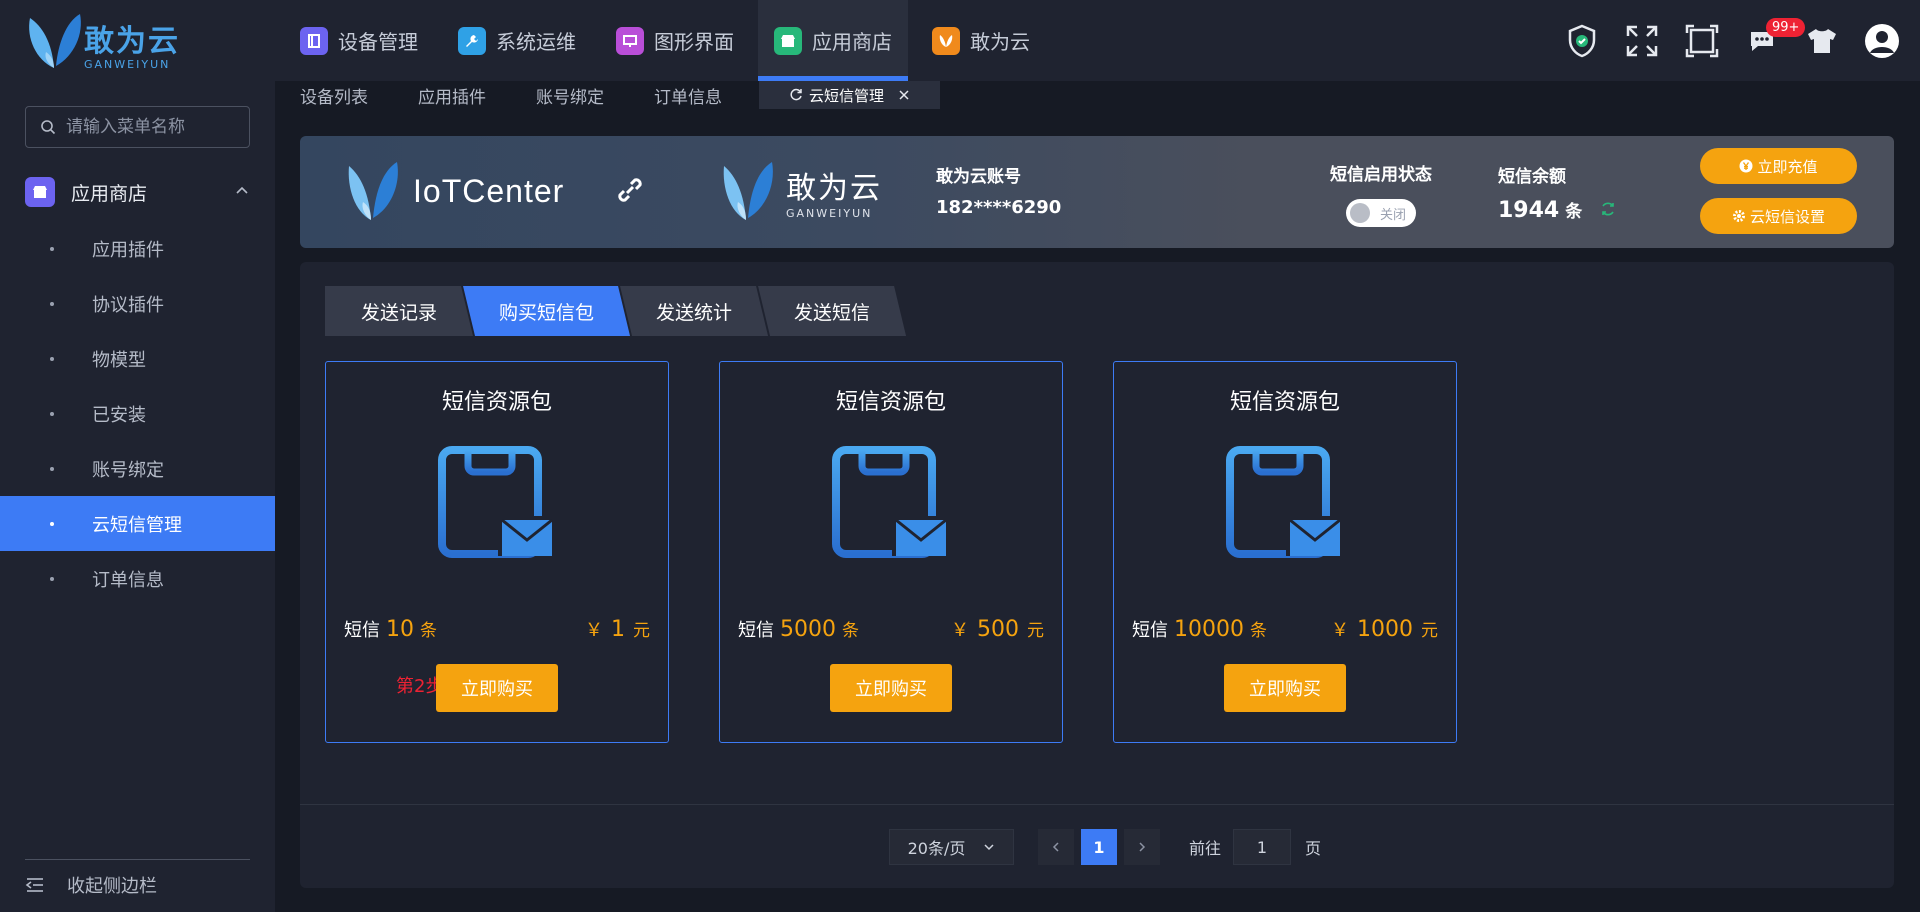 The image size is (1920, 912). I want to click on gear-icon, so click(1738, 216).